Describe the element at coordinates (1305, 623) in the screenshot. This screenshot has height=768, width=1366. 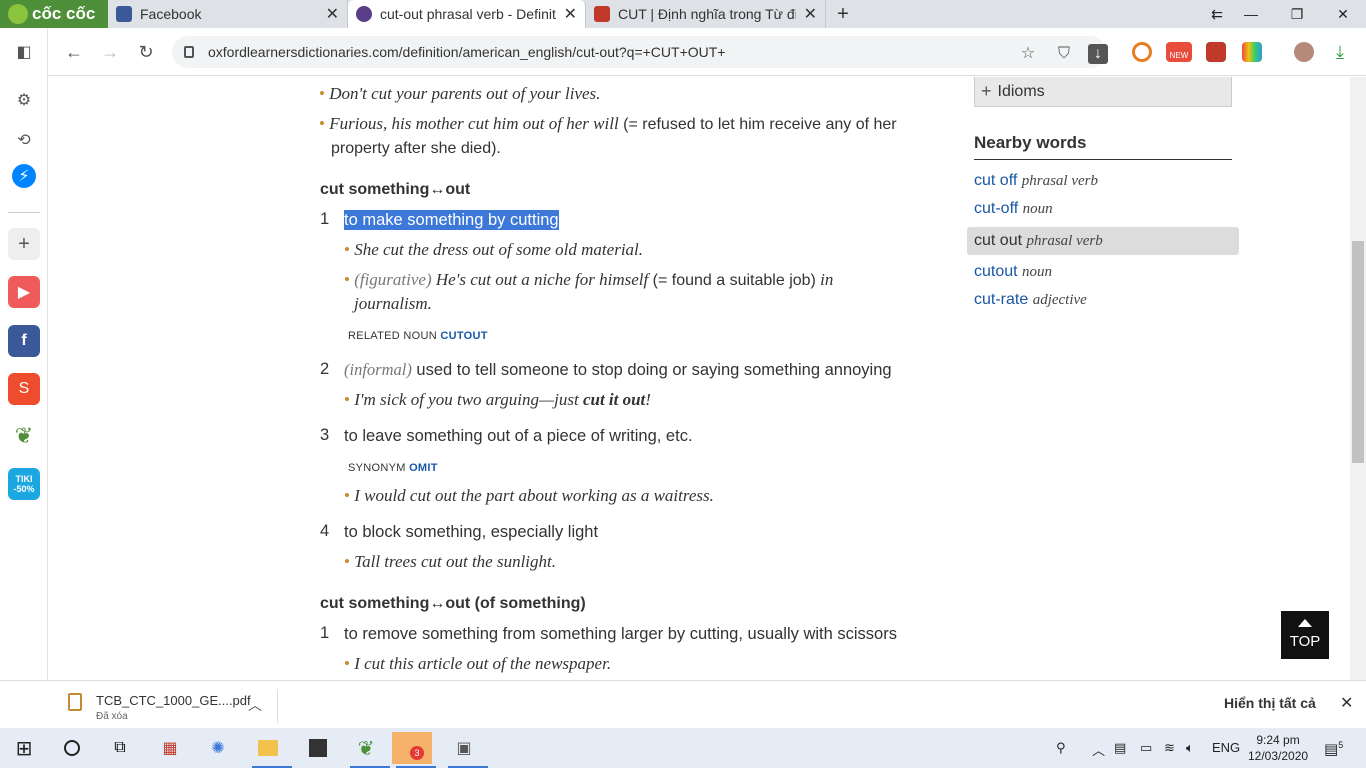
I see `arrow-up-icon` at that location.